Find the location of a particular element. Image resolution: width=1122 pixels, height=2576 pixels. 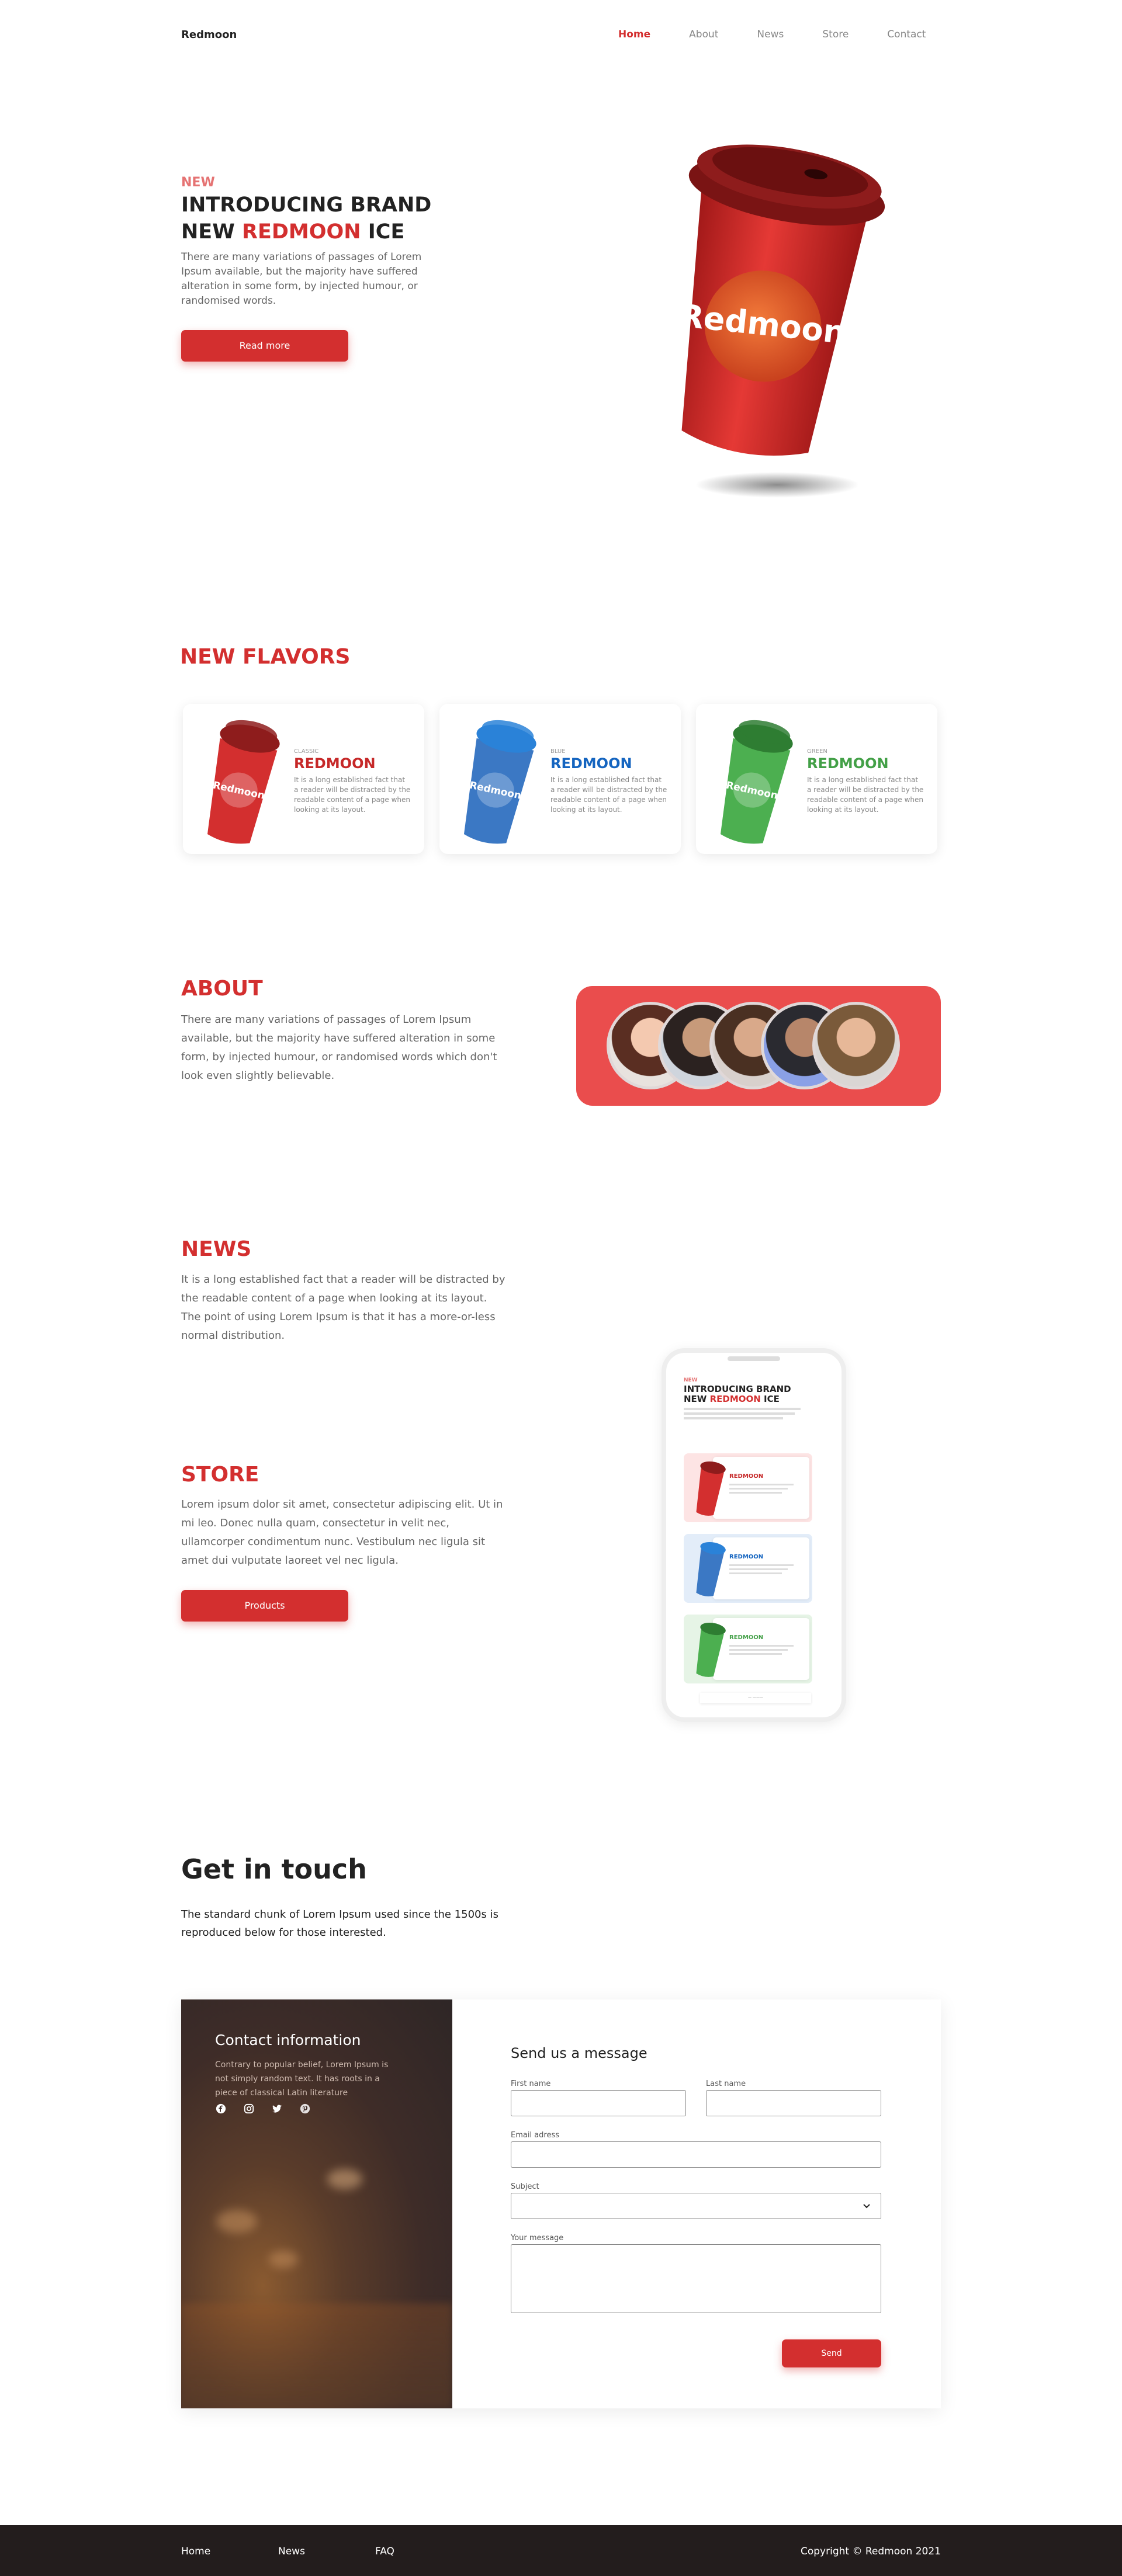

flavor-variant: CLASSIC is located at coordinates (306, 751).